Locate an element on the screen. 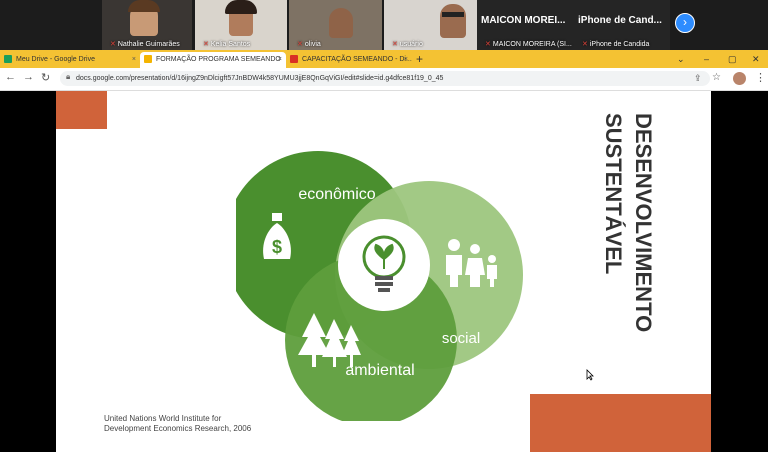  environmental-label: ambiental is located at coordinates (379, 370).